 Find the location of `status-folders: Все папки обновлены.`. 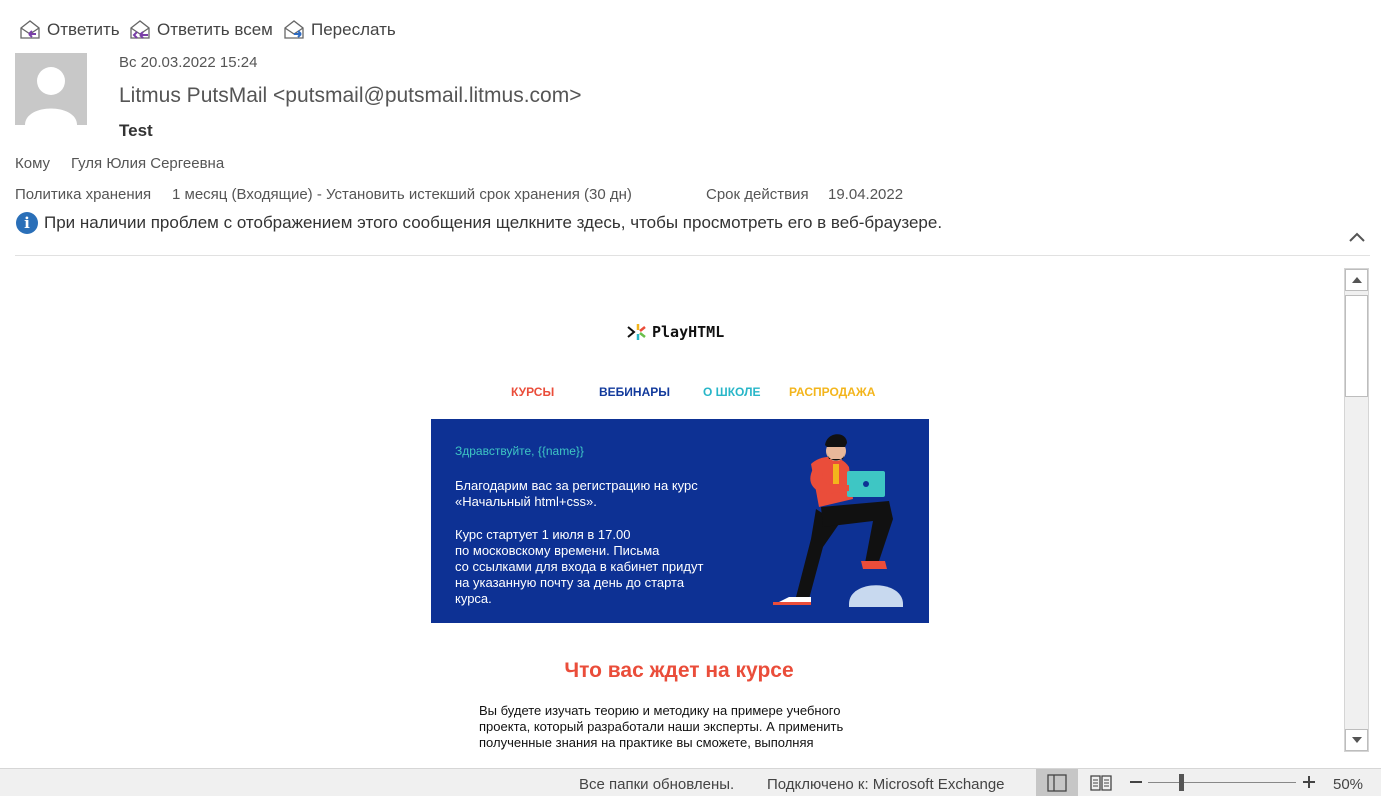

status-folders: Все папки обновлены. is located at coordinates (657, 784).